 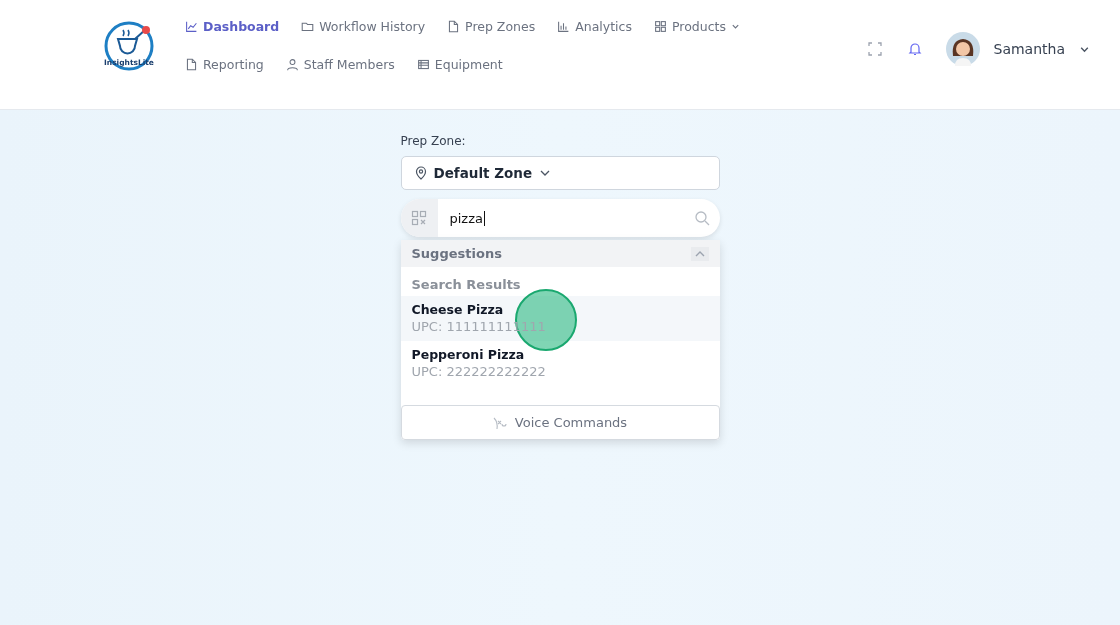 What do you see at coordinates (292, 64) in the screenshot?
I see `user-icon` at bounding box center [292, 64].